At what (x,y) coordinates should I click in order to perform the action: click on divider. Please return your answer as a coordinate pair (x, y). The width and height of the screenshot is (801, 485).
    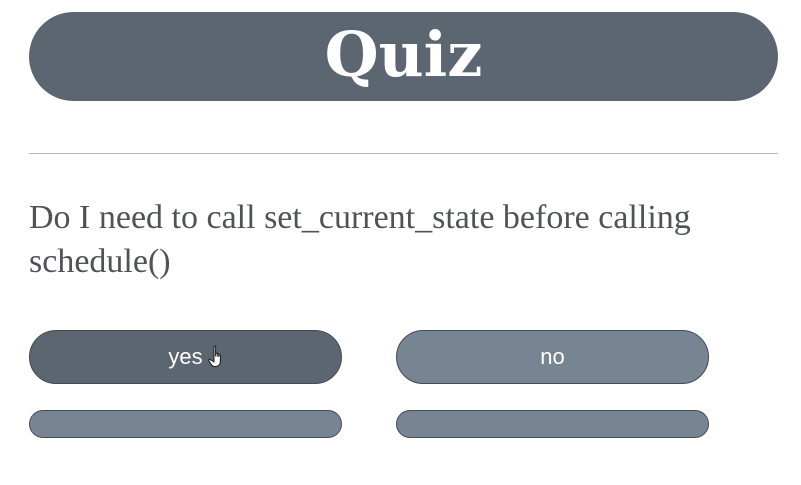
    Looking at the image, I should click on (403, 153).